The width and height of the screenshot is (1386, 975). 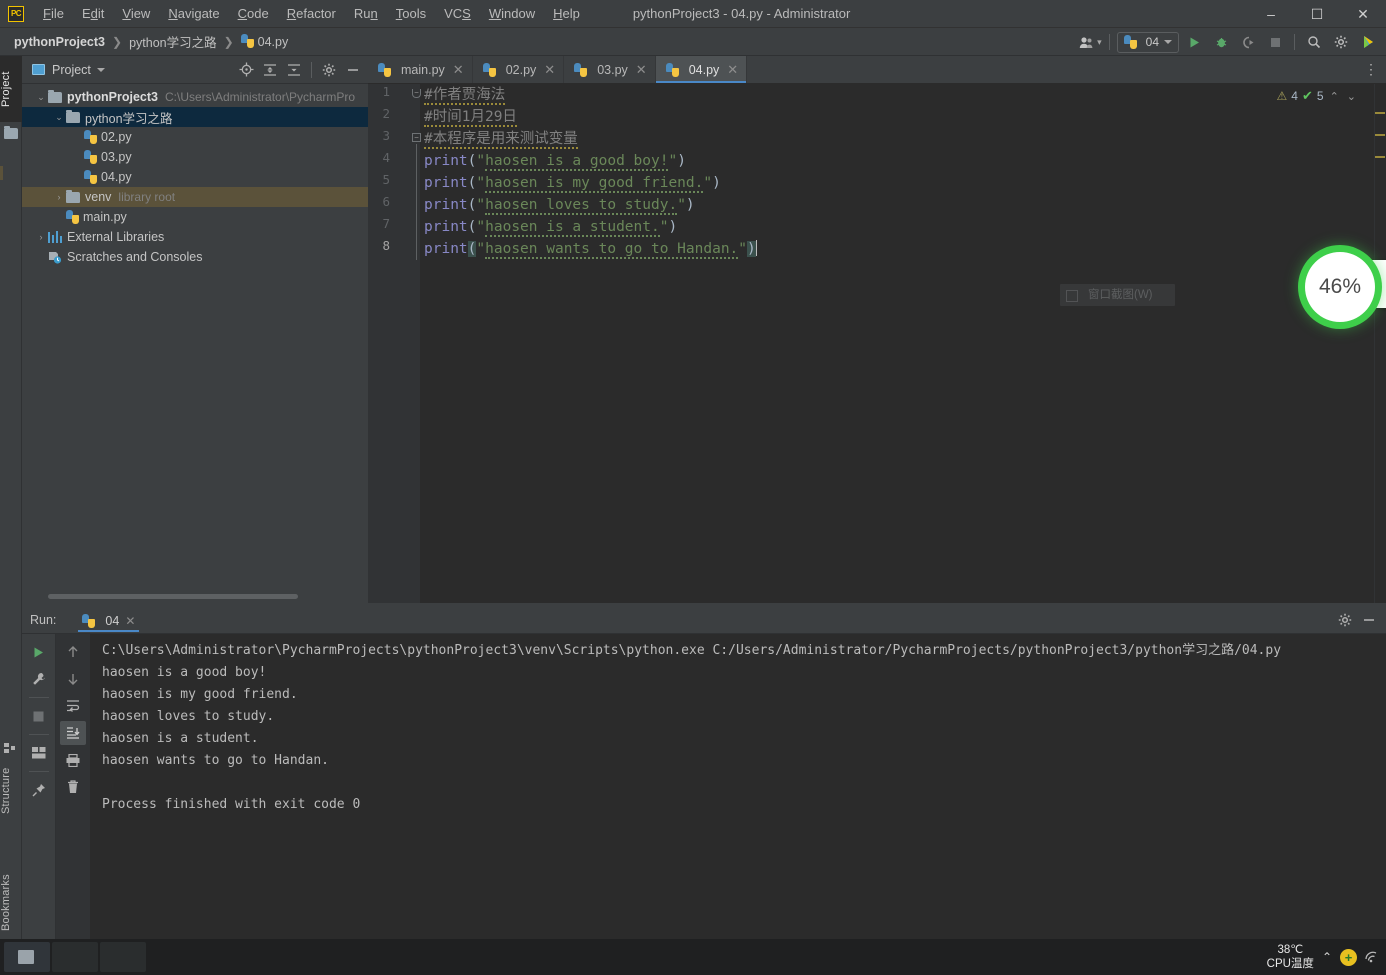 I want to click on clear-all-icon, so click(x=73, y=787).